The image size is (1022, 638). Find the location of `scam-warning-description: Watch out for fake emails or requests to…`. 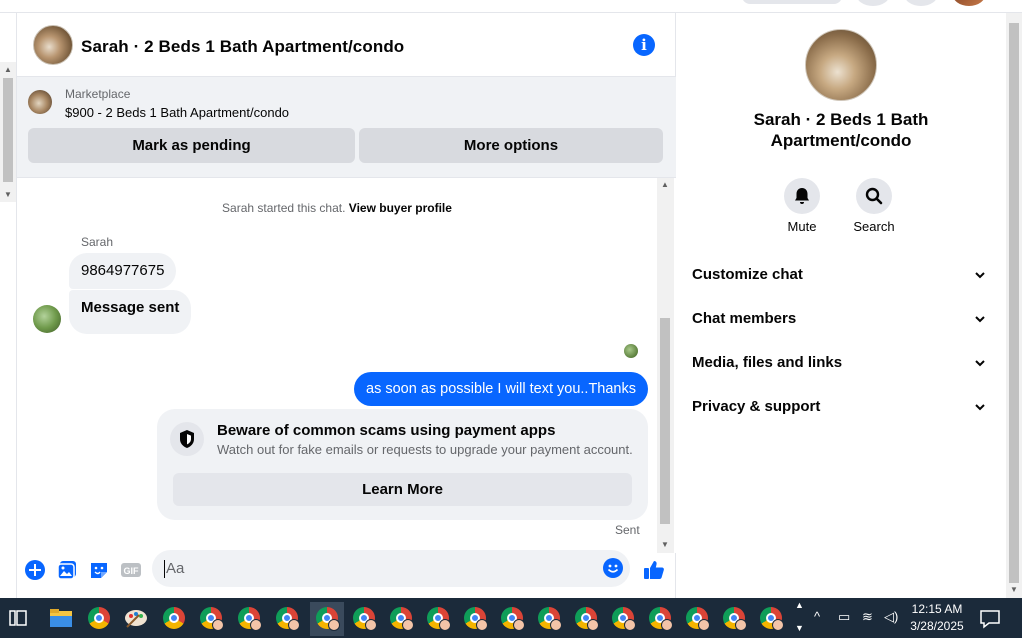

scam-warning-description: Watch out for fake emails or requests to… is located at coordinates (425, 449).